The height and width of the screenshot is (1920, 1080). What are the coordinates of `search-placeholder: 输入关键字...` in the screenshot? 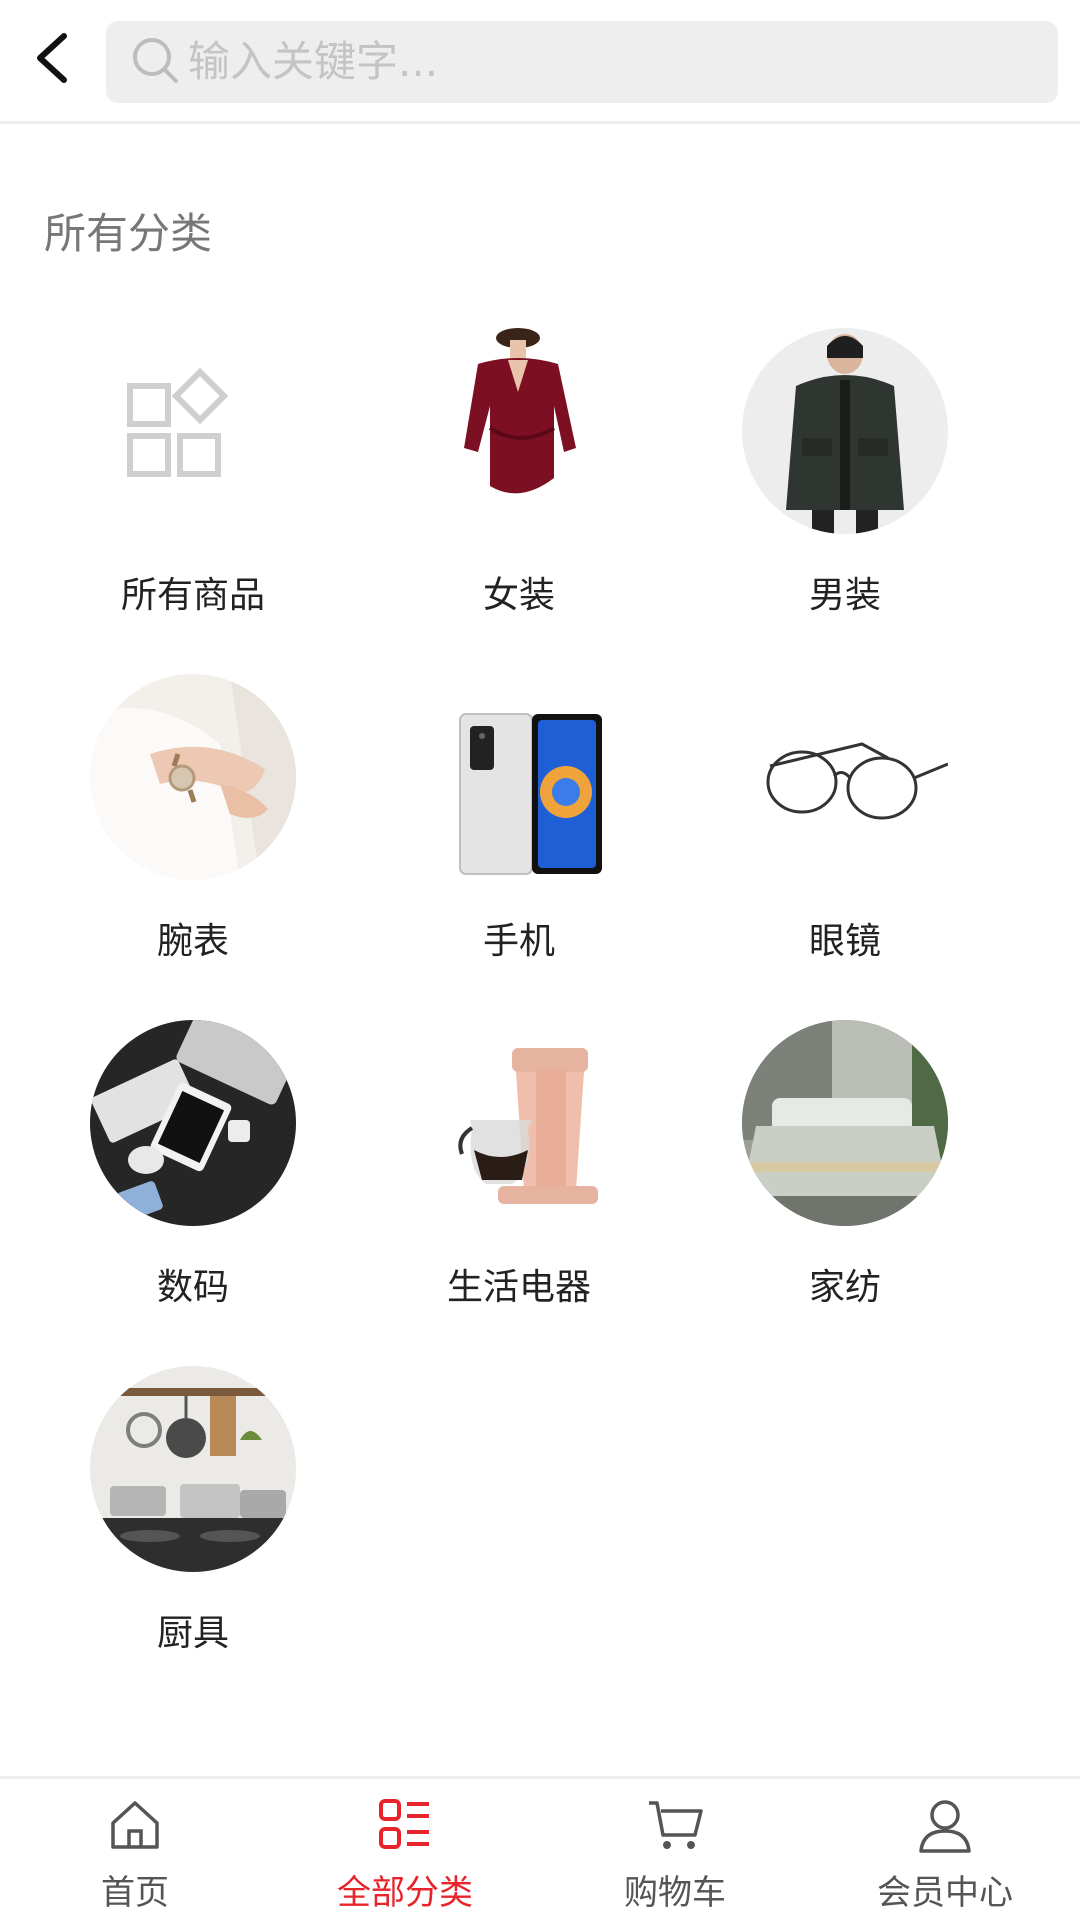 It's located at (313, 61).